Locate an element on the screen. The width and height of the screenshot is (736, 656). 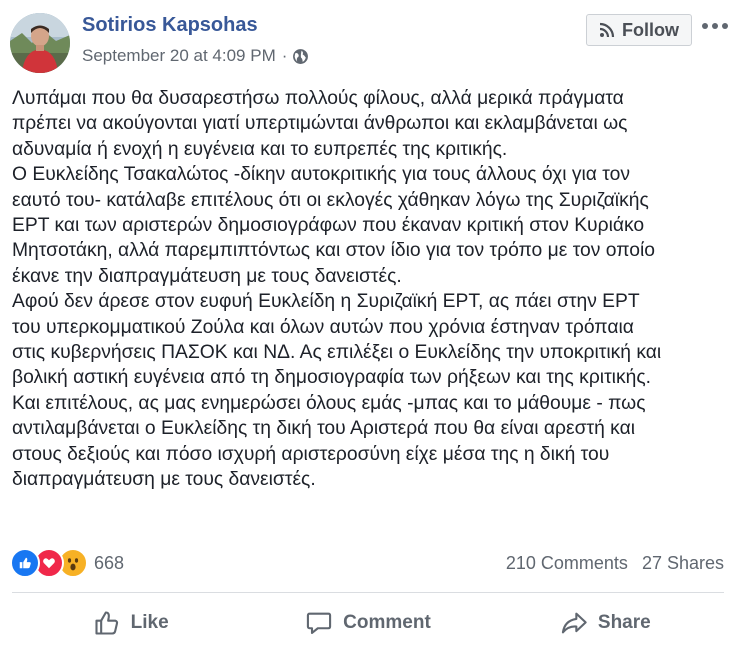
author-name: Sotirios Kapsohas is located at coordinates (170, 25).